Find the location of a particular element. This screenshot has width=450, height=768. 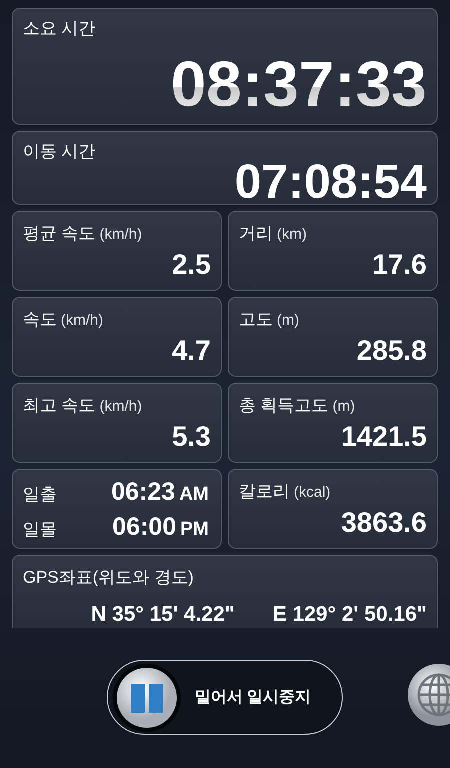

unit-label: (kcal) is located at coordinates (312, 492).